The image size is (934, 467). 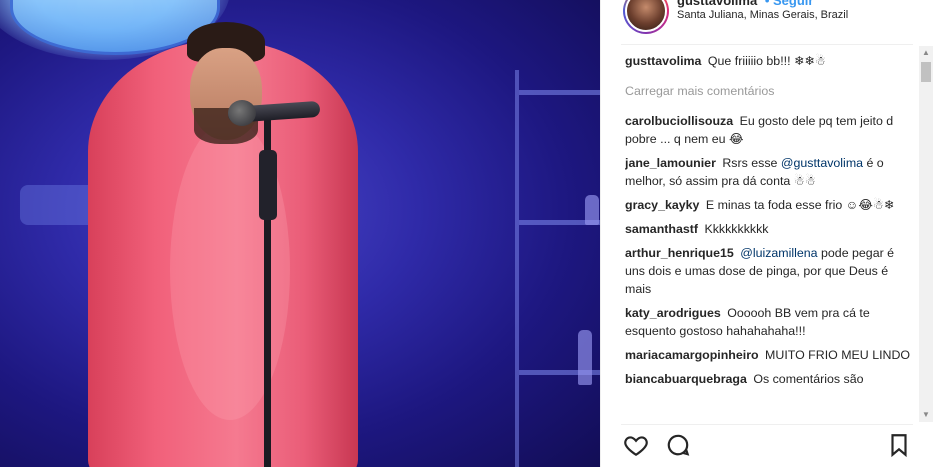 What do you see at coordinates (557, 268) in the screenshot?
I see `background-shelf` at bounding box center [557, 268].